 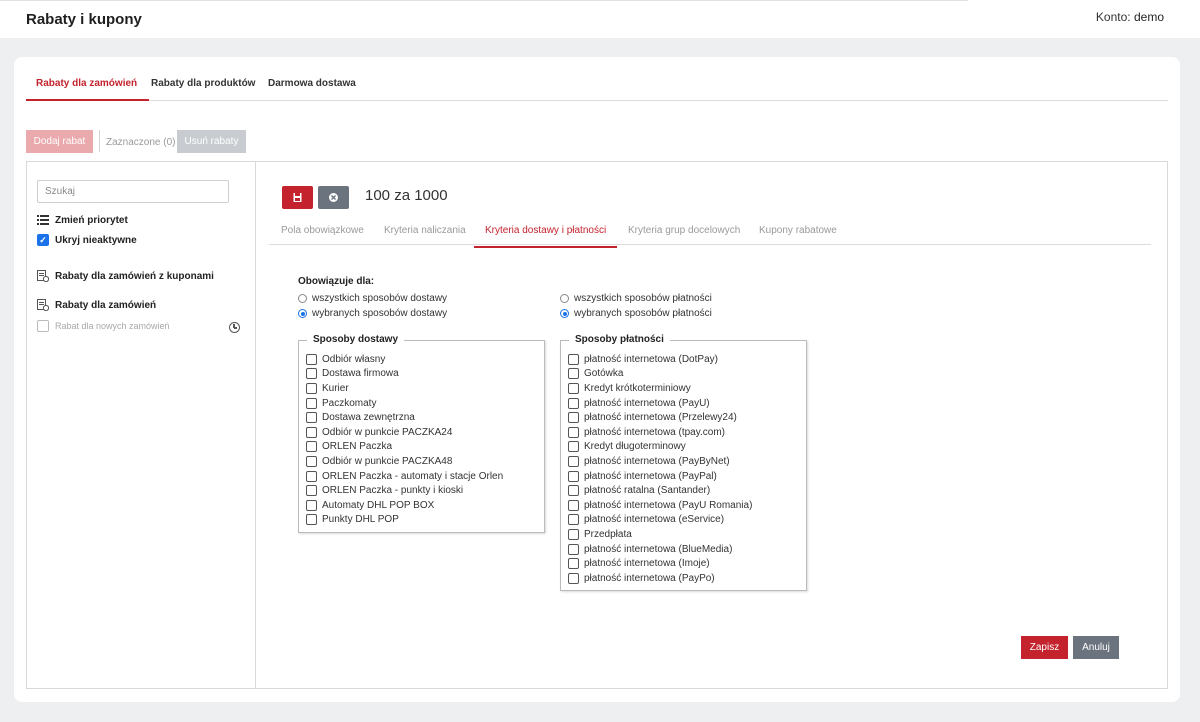 I want to click on group-coupon-discounts: Rabaty dla zamówień z kuponami, so click(x=125, y=276).